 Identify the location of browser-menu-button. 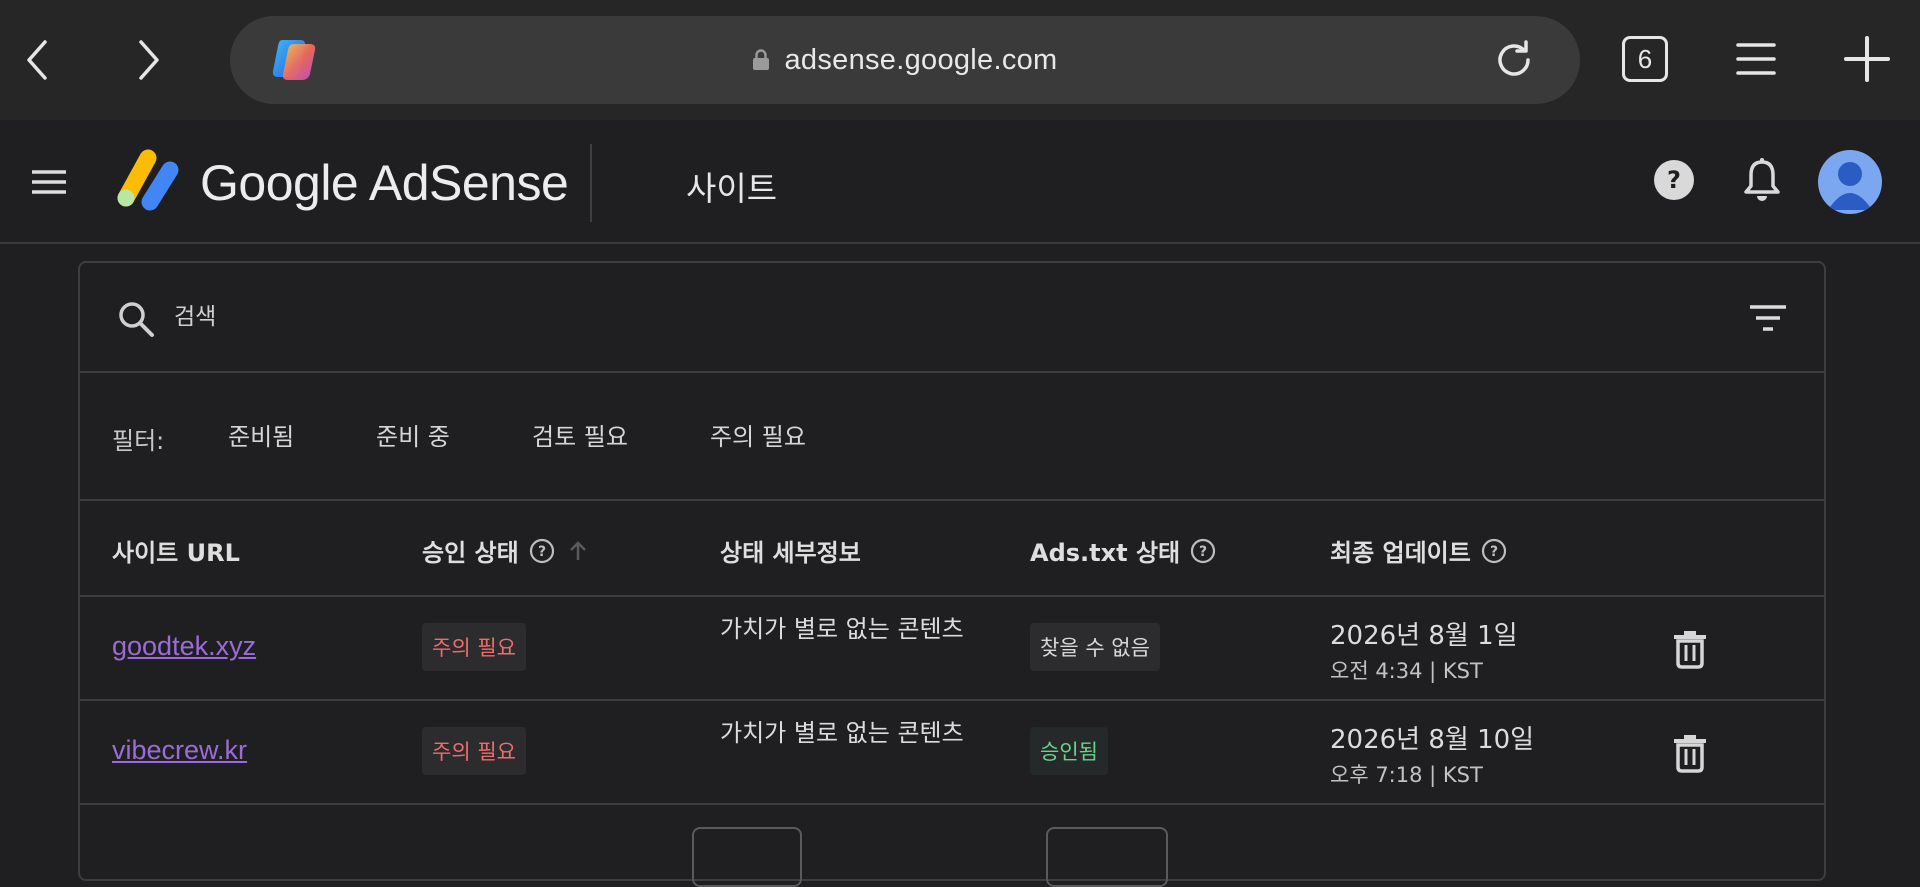
(1756, 59).